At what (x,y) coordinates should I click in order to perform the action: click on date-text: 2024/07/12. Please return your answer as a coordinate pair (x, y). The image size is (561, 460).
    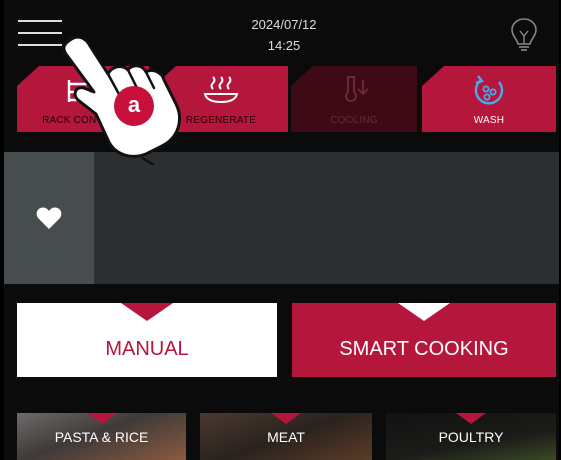
    Looking at the image, I should click on (284, 24).